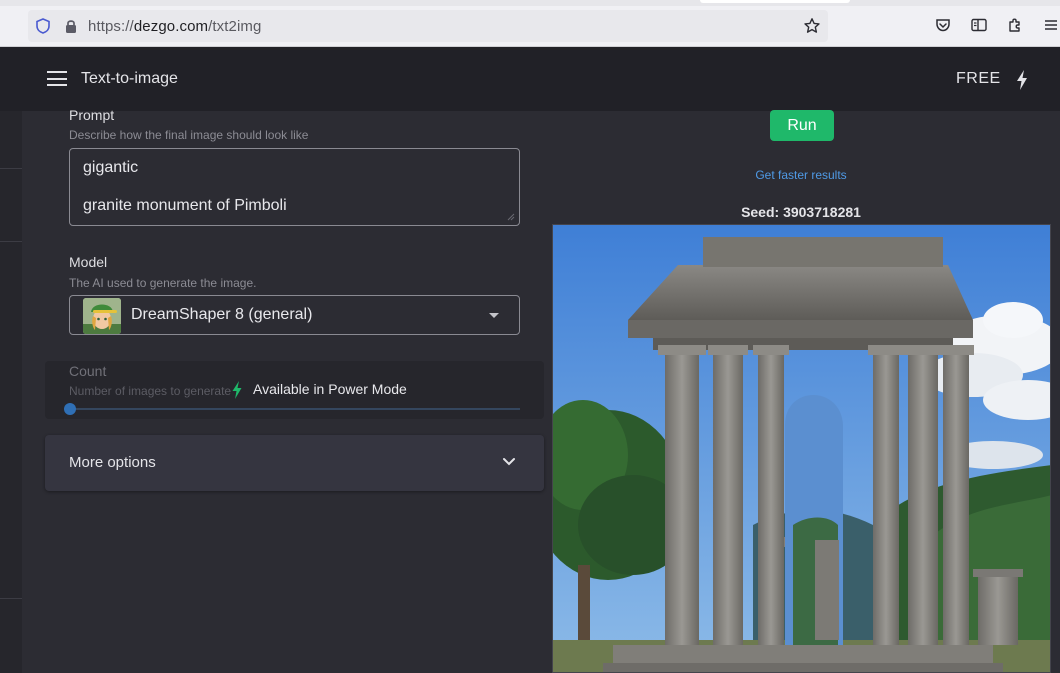 Image resolution: width=1060 pixels, height=673 pixels. What do you see at coordinates (294, 463) in the screenshot?
I see `more-options-panel: More options` at bounding box center [294, 463].